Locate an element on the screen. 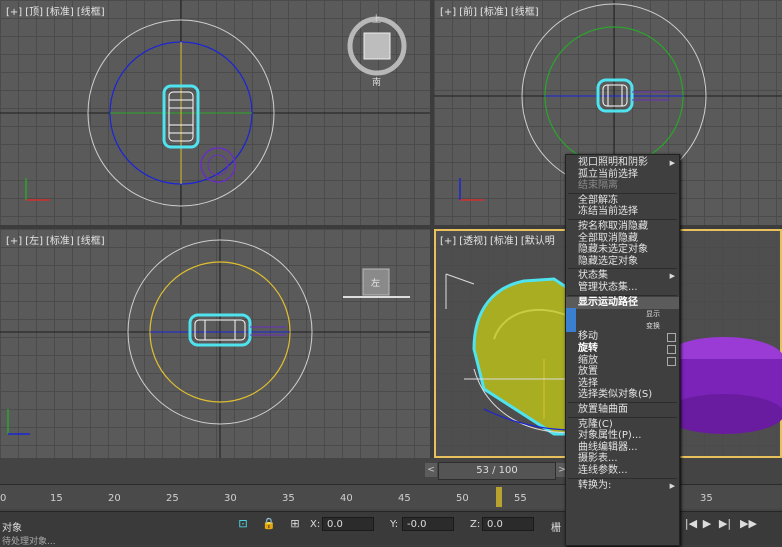 This screenshot has height=547, width=782. menu-item: 按名称取消隐藏 is located at coordinates (622, 227).